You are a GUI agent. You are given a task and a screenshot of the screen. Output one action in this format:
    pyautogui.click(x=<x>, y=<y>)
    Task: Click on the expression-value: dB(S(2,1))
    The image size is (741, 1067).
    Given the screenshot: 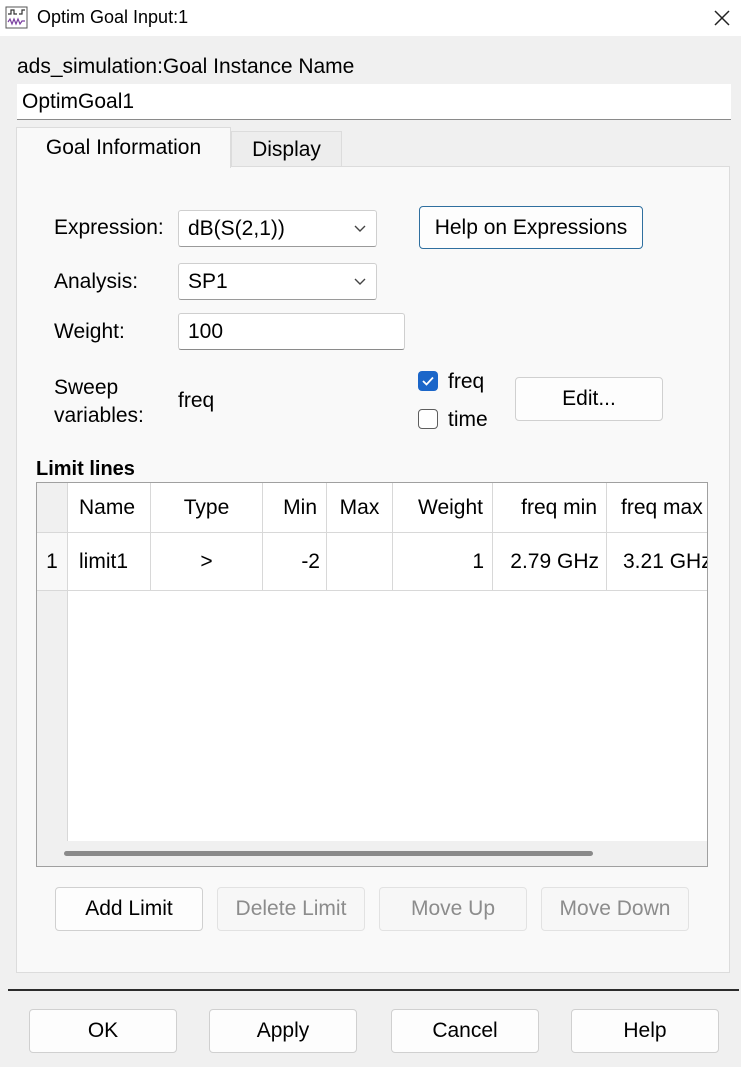 What is the action you would take?
    pyautogui.click(x=236, y=228)
    